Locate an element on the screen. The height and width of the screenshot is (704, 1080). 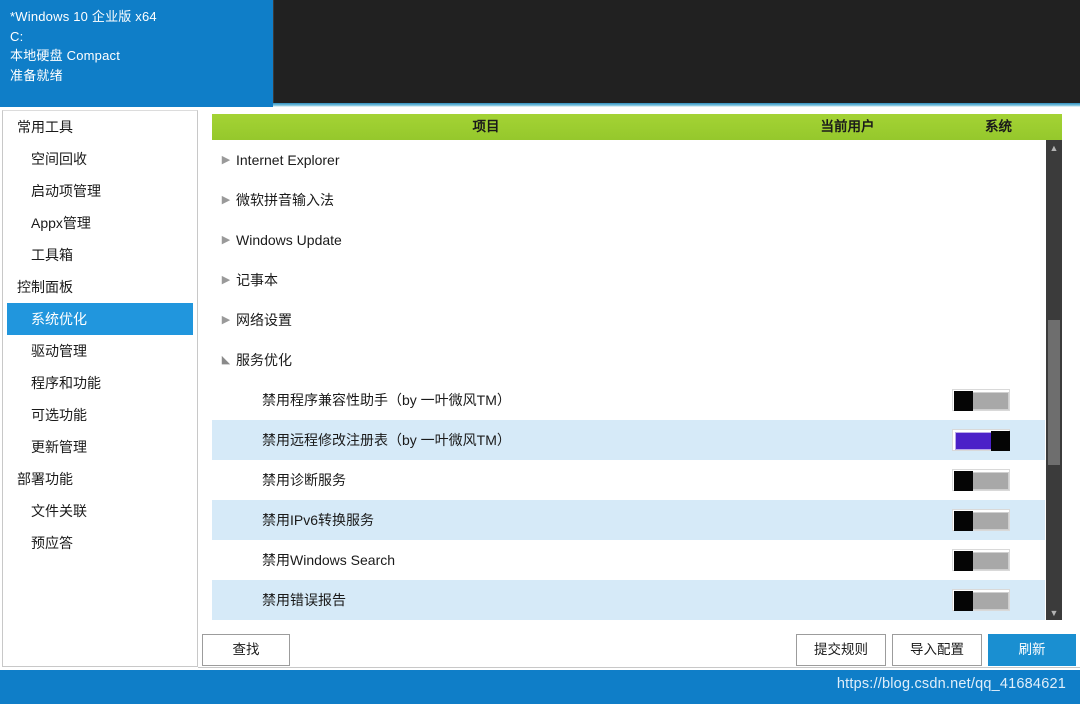
sidebar-item-unattend-answer: 预应答 is located at coordinates (100, 543).